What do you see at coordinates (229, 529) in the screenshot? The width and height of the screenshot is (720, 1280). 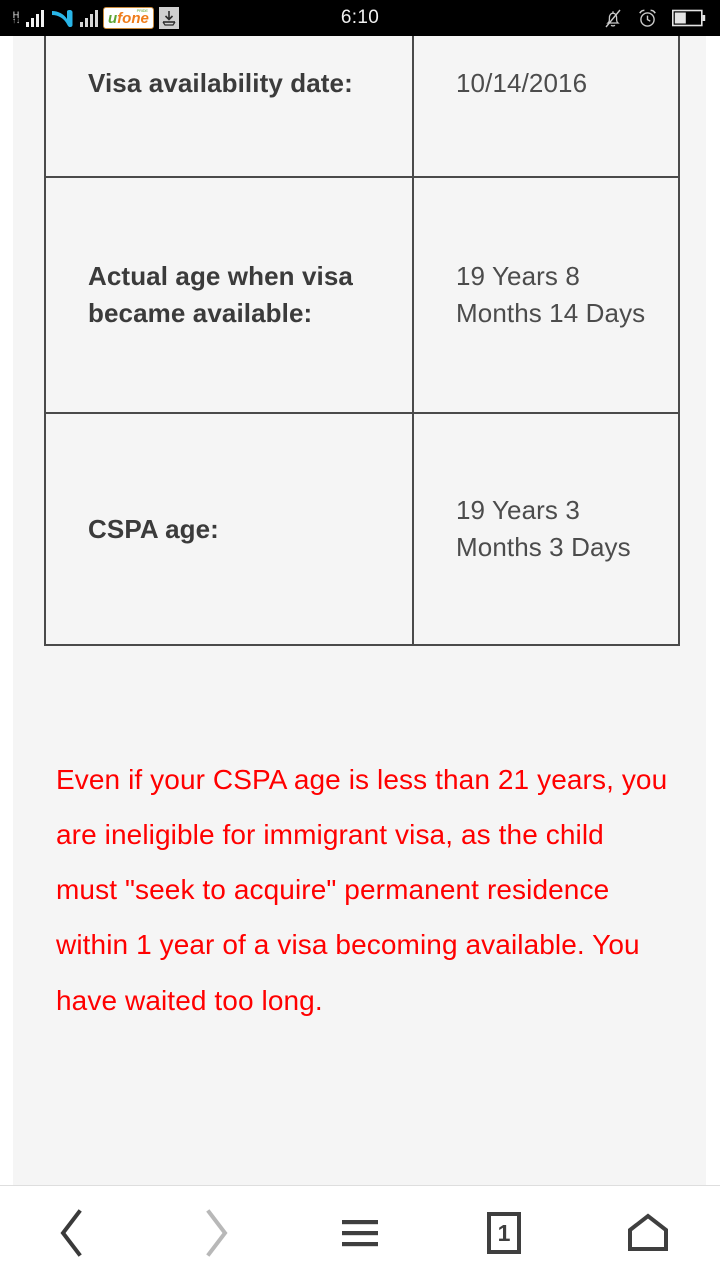 I see `row-label-cspa-age: CSPA age:` at bounding box center [229, 529].